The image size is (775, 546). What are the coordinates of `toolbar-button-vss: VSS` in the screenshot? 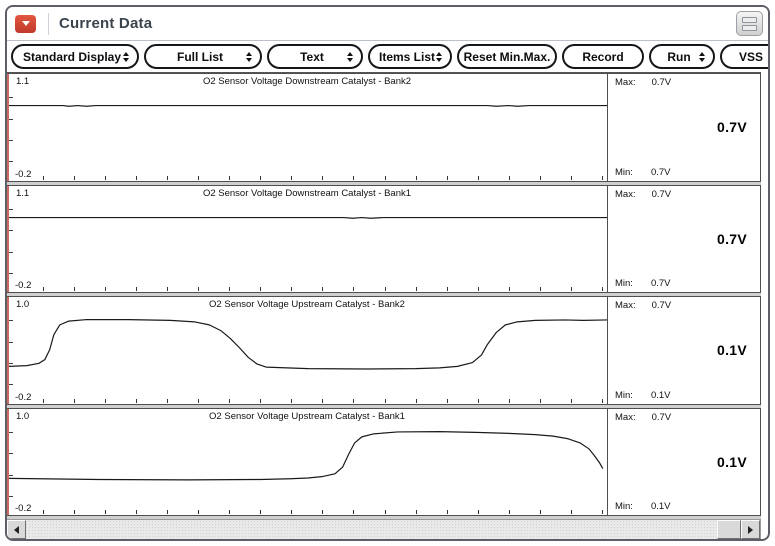 It's located at (744, 56).